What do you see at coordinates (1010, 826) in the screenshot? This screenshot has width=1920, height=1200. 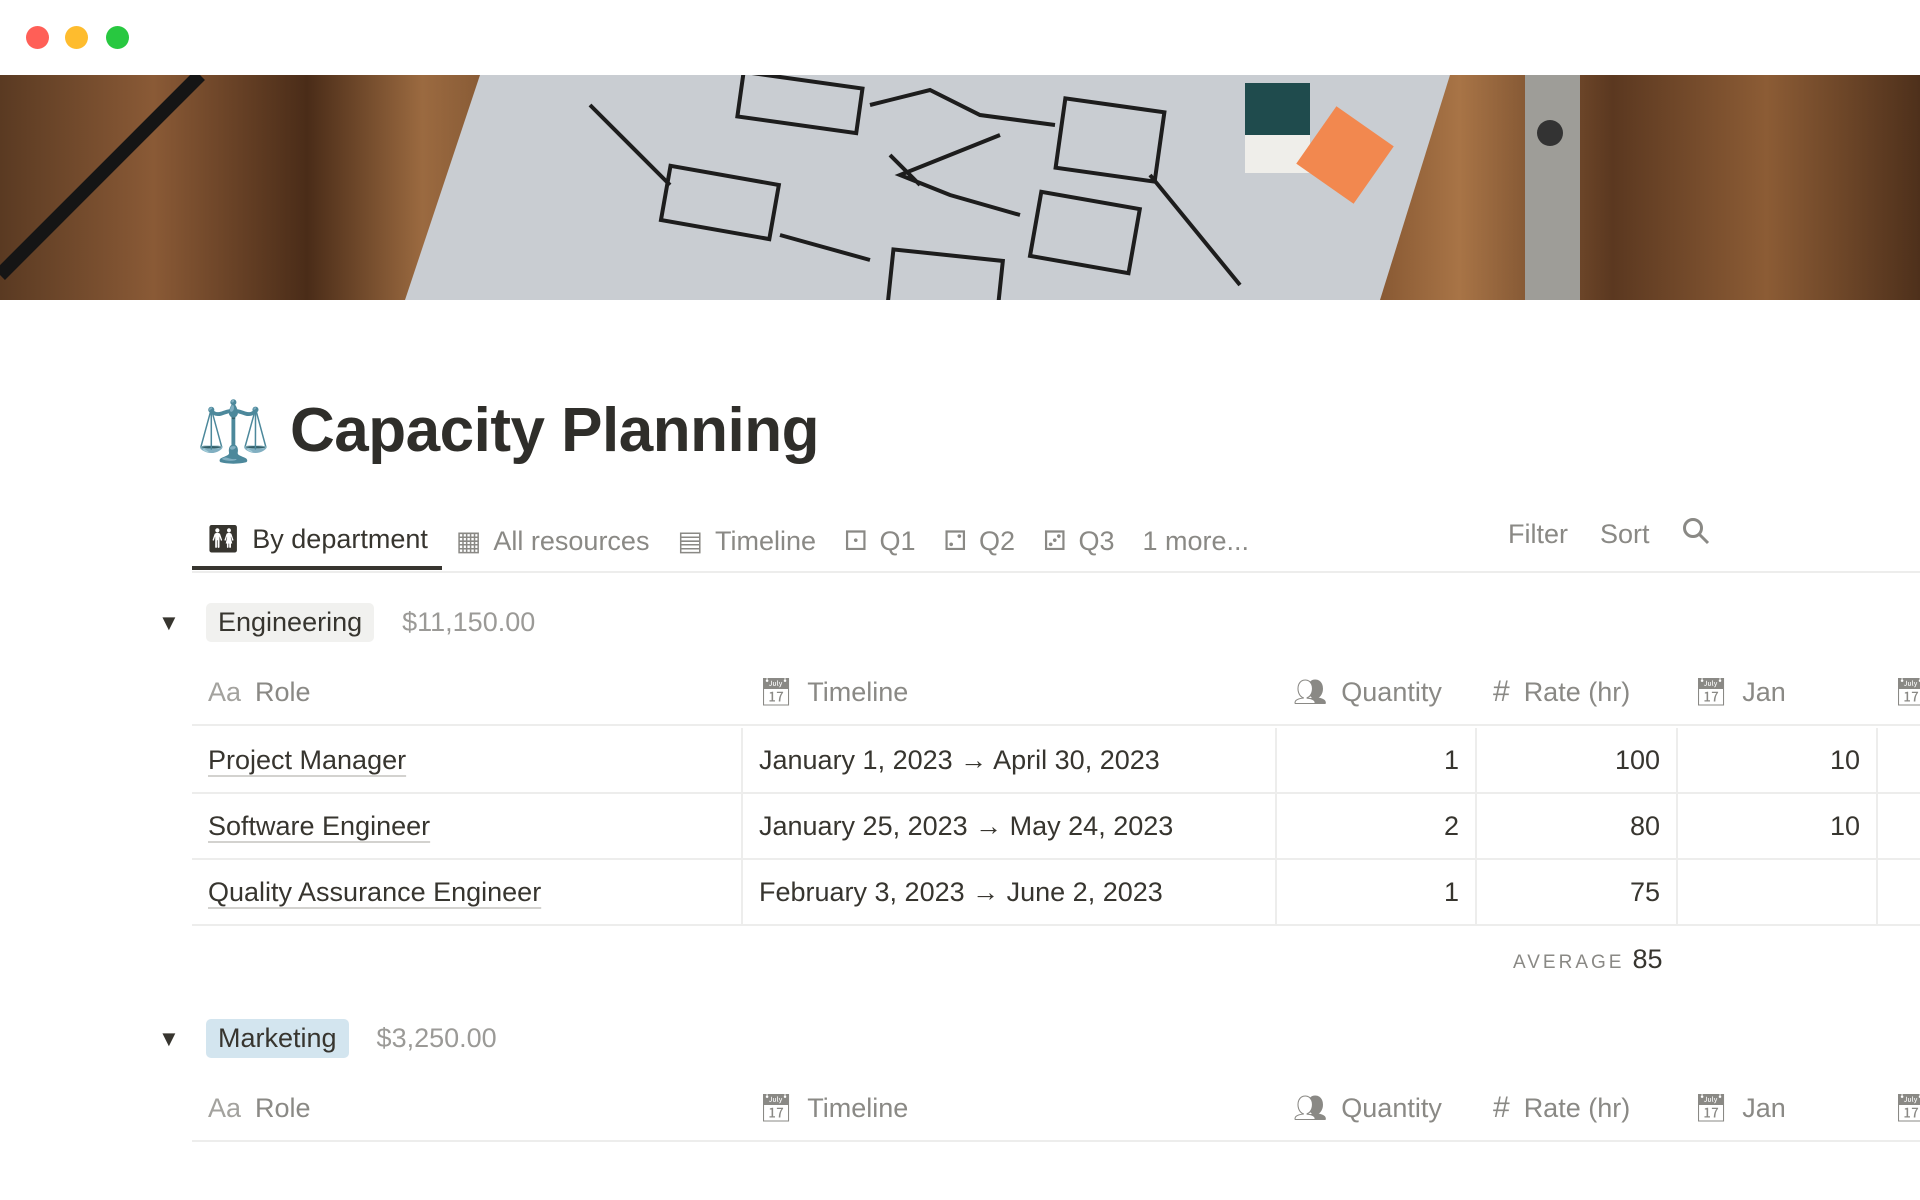 I see `timeline-cell: January 25, 2023 → May 24, 2023` at bounding box center [1010, 826].